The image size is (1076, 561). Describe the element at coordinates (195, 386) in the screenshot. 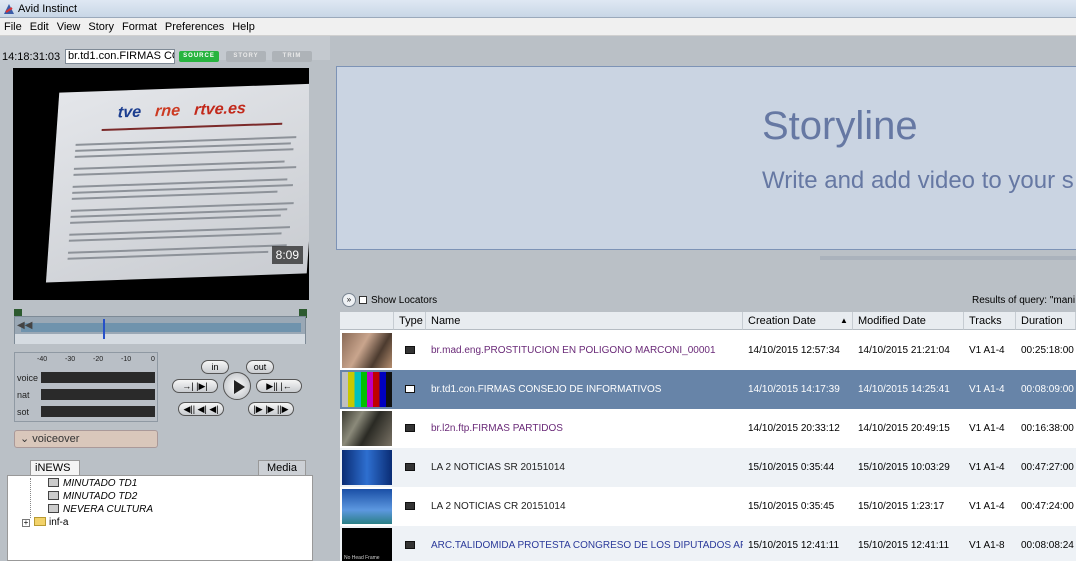

I see `go-to-in-button: →| |▶|` at that location.